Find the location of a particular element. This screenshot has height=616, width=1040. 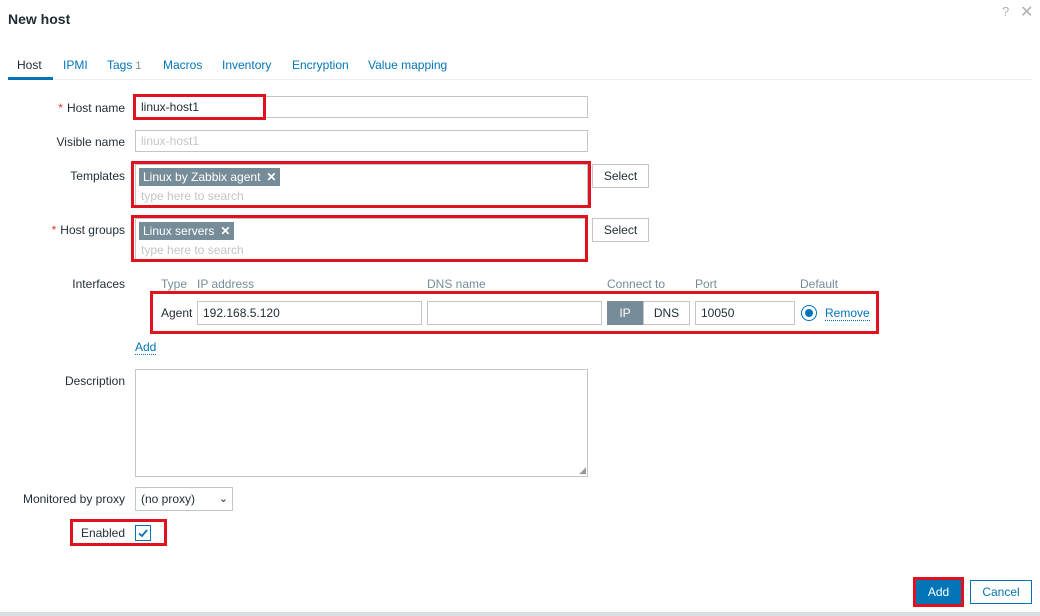

col-port: Port is located at coordinates (706, 284).